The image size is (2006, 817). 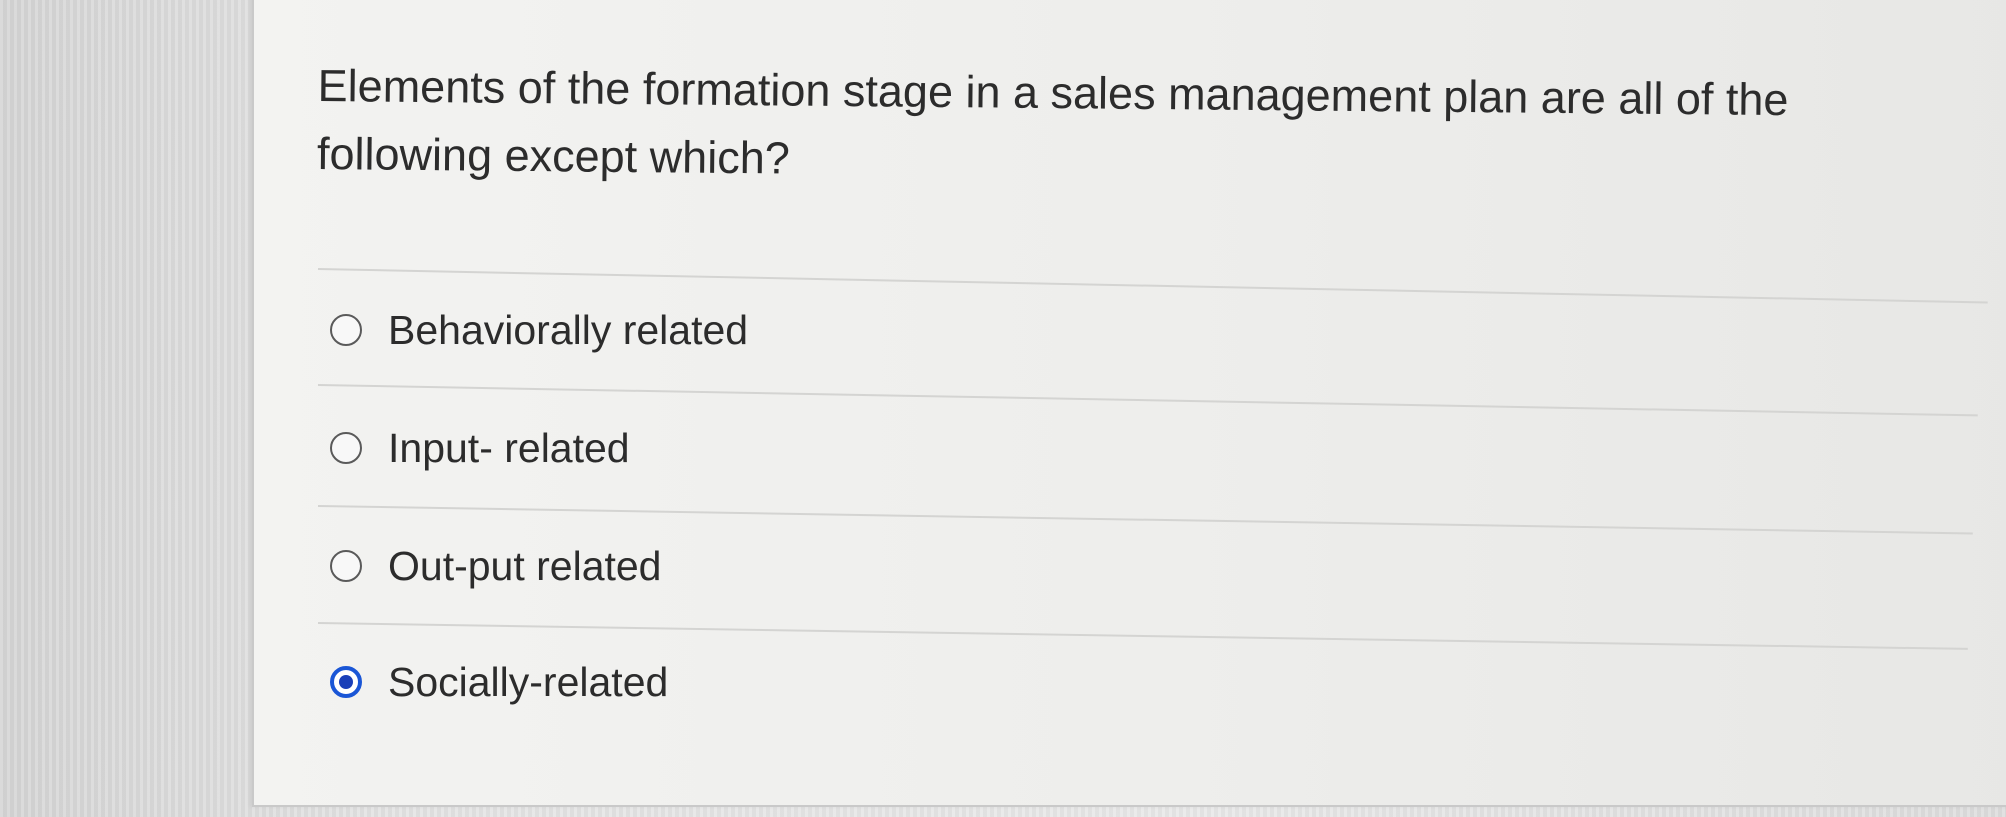 What do you see at coordinates (528, 682) in the screenshot?
I see `option-label: Socially-related` at bounding box center [528, 682].